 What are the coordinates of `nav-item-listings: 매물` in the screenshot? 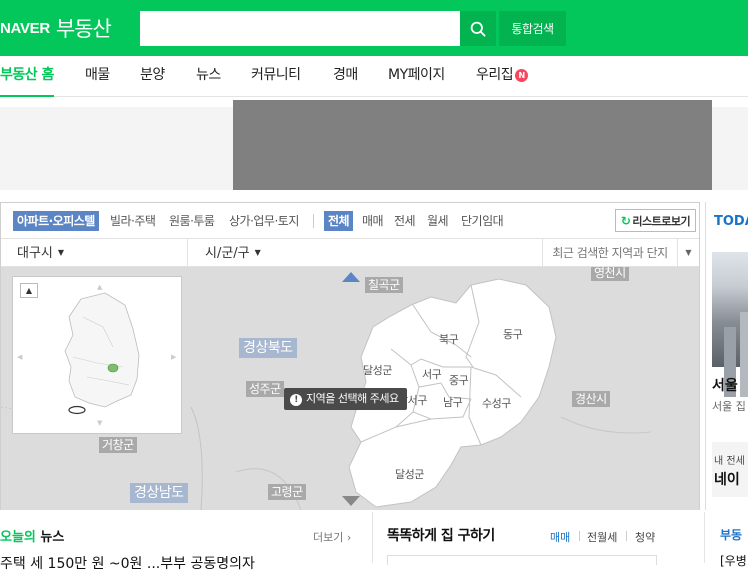 It's located at (97, 76).